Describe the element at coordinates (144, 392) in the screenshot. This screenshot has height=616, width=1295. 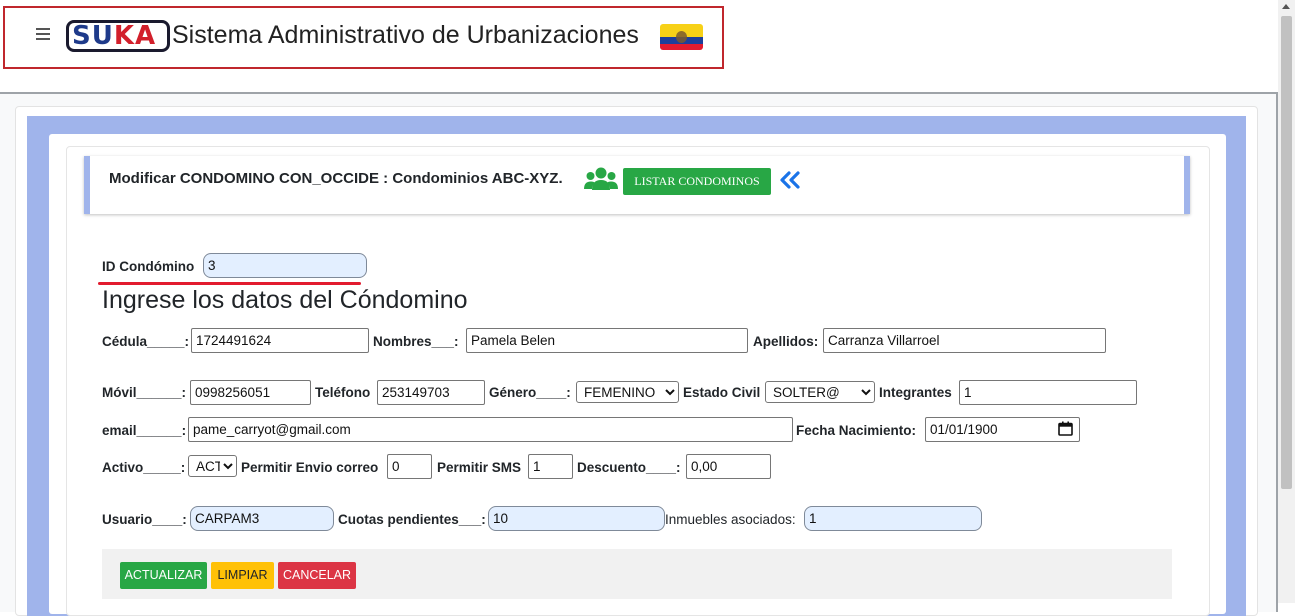
I see `movil-label: Móvil______:` at that location.